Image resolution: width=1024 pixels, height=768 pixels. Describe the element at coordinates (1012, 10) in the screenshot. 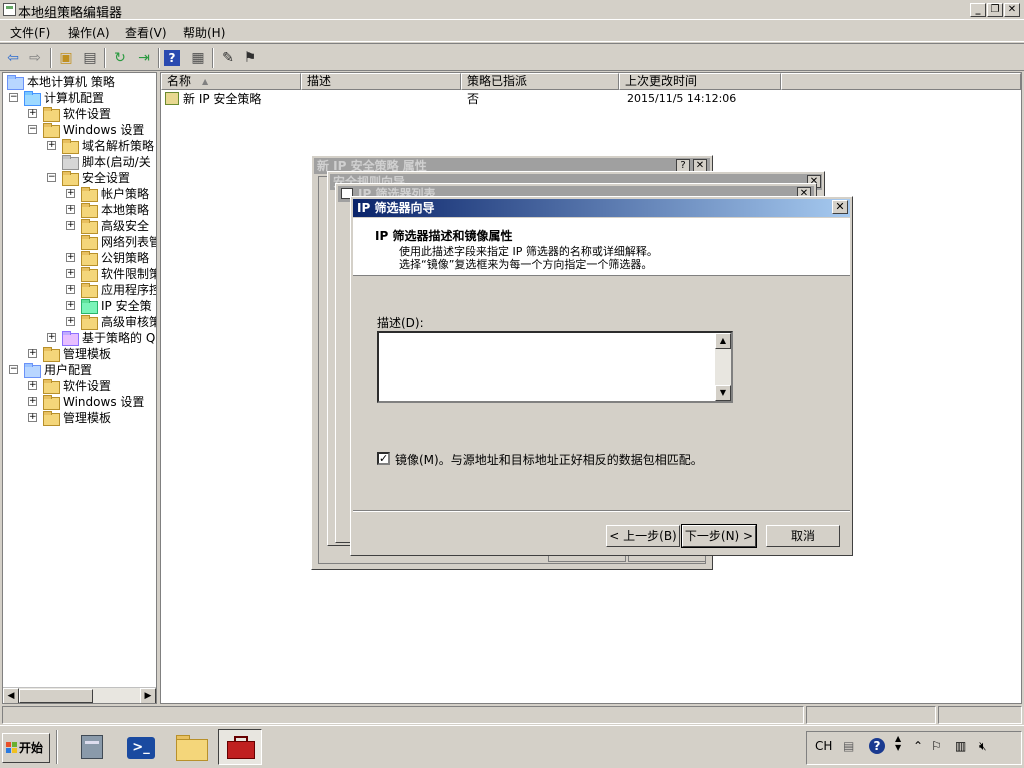

I see `close-button: ✕` at that location.